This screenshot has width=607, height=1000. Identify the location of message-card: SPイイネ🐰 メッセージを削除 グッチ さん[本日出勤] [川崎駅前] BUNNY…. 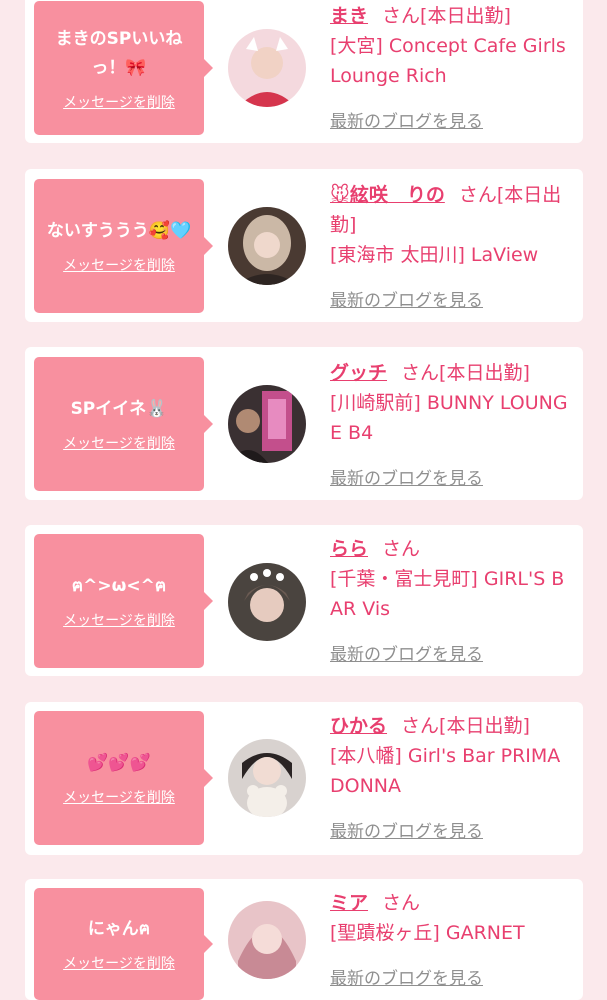
(304, 423).